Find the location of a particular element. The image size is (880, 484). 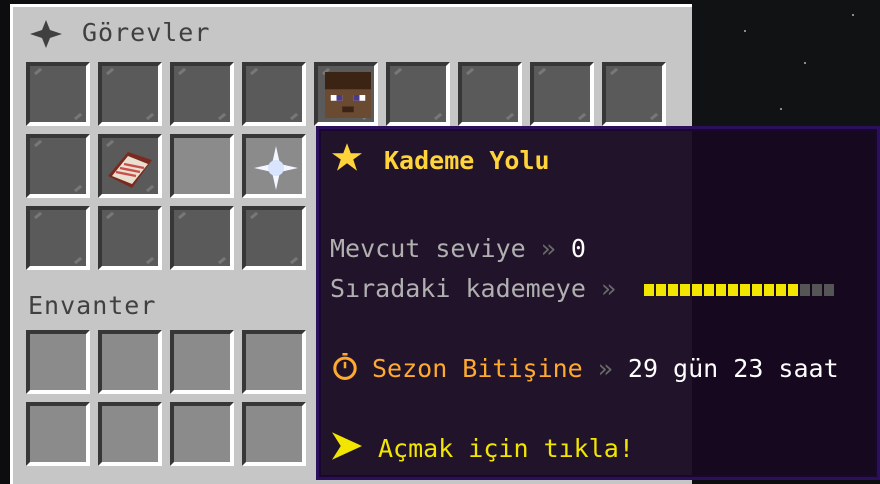

season-end-value: 29 gün 23 saat is located at coordinates (733, 368).